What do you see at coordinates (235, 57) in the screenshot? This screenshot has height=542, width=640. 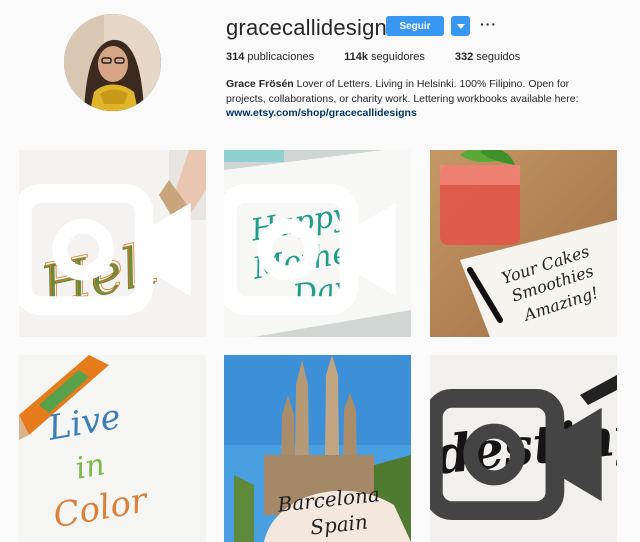 I see `posts-count: 314` at bounding box center [235, 57].